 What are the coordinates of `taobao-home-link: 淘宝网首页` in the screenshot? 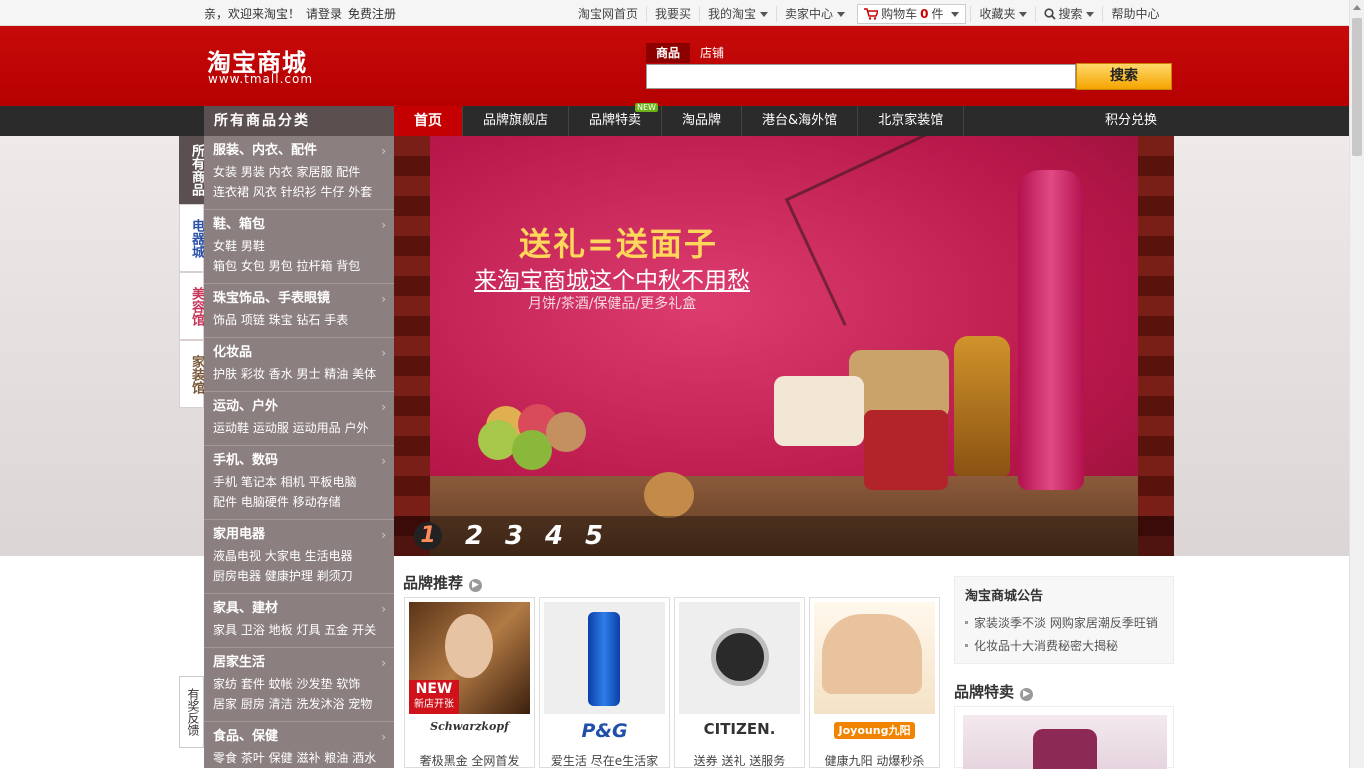 It's located at (608, 14).